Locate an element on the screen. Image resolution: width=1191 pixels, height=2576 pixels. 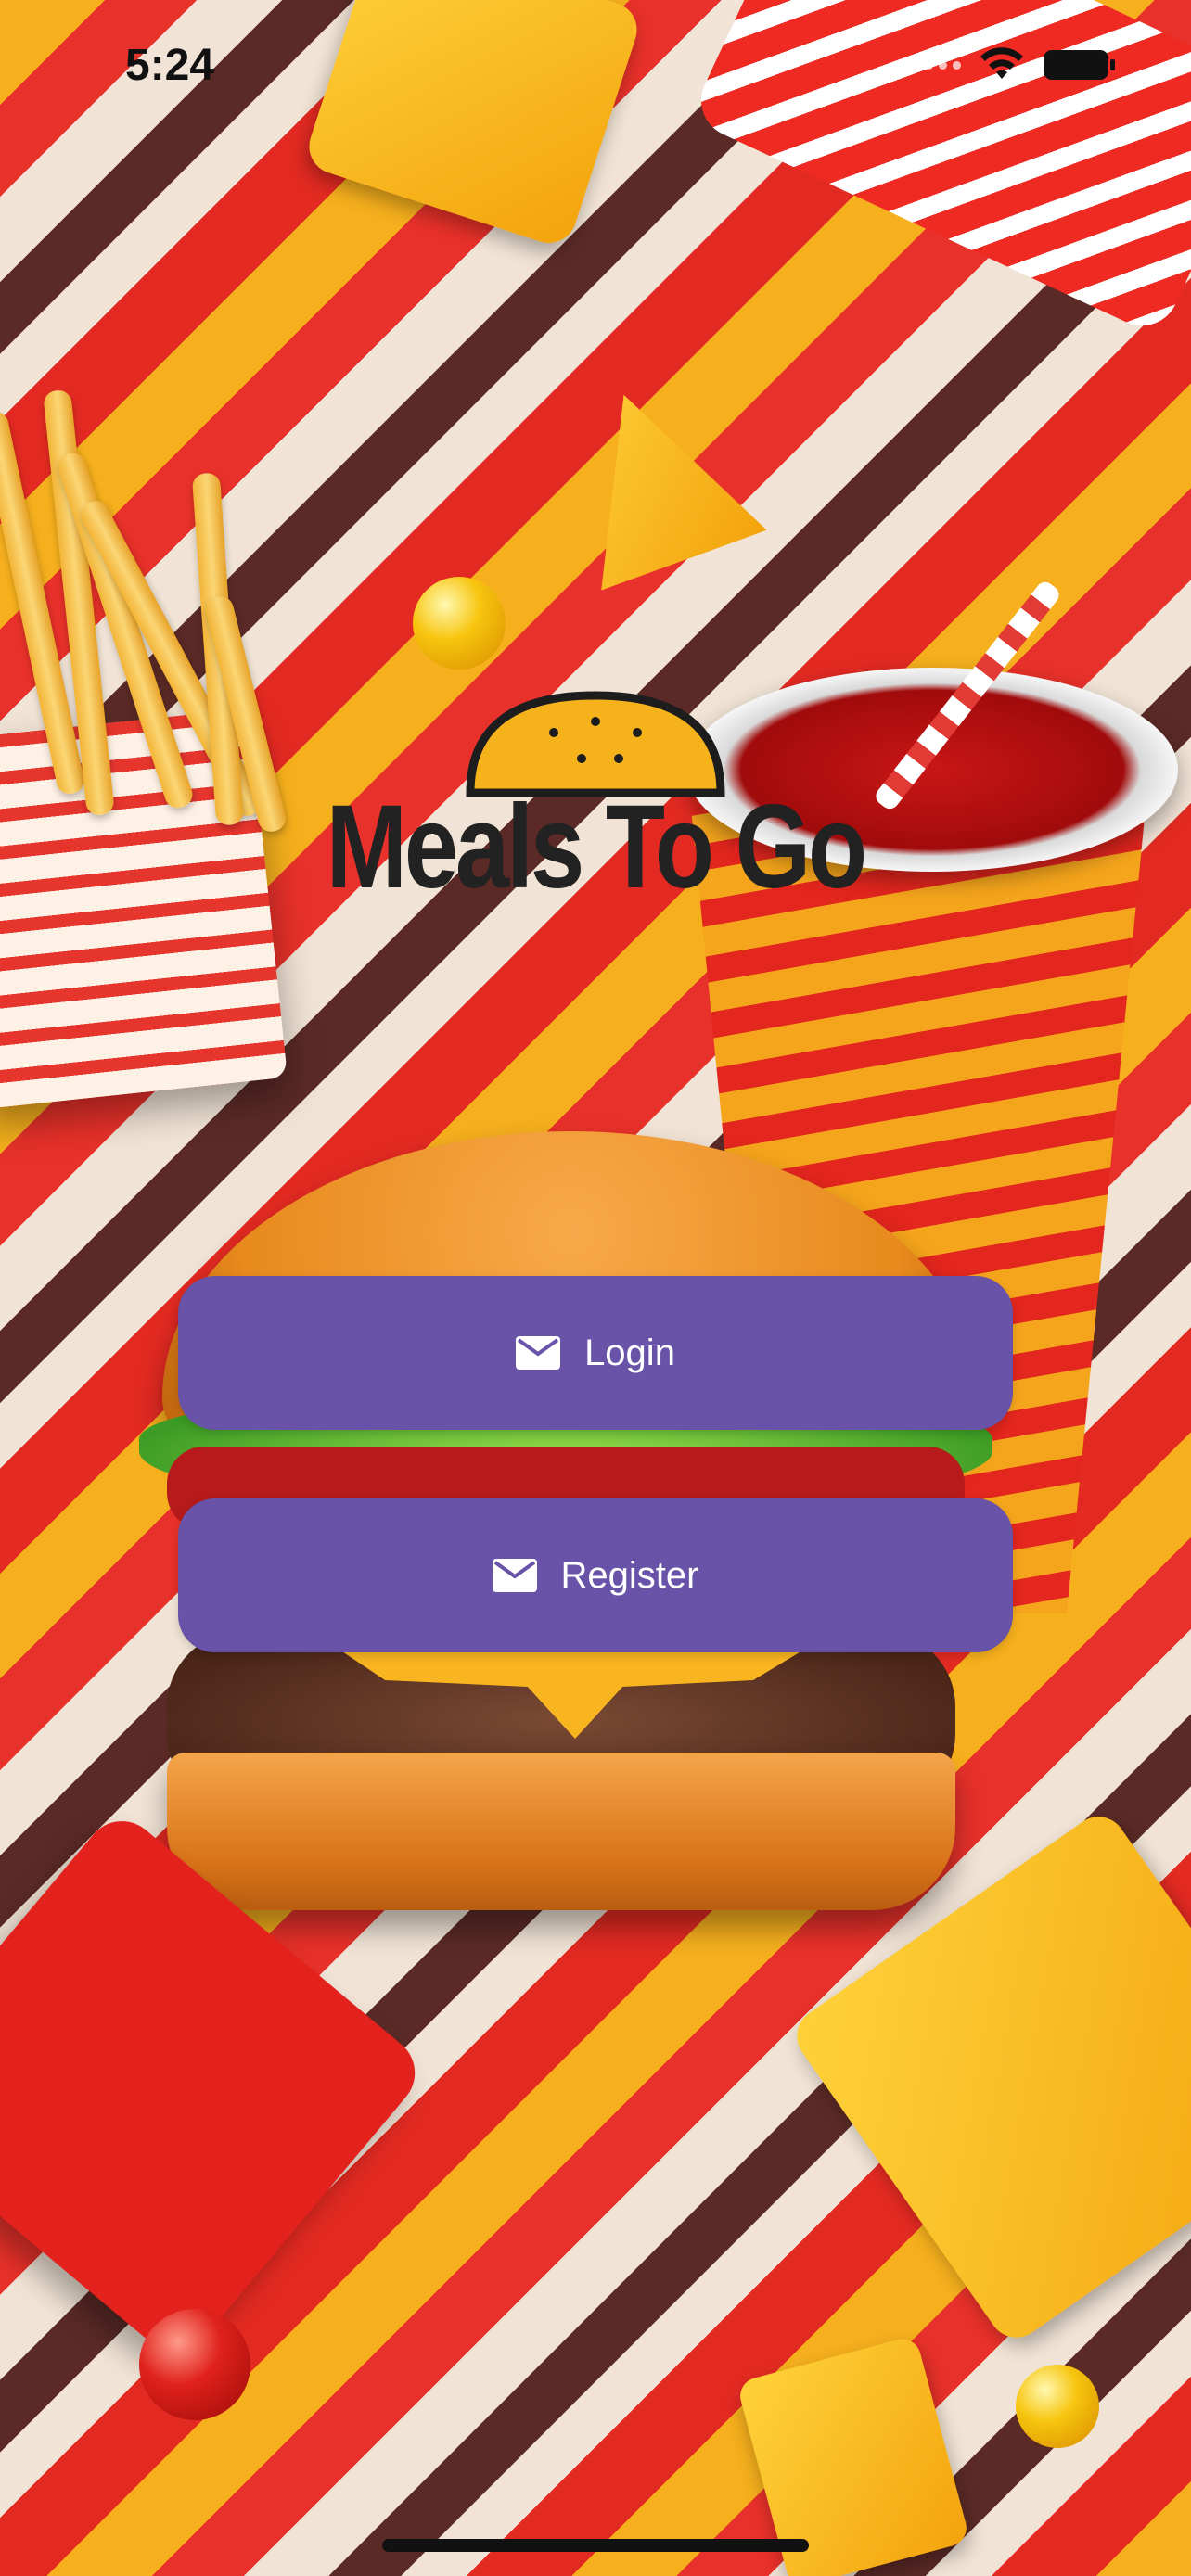
status-bar: 5:24 is located at coordinates (595, 65).